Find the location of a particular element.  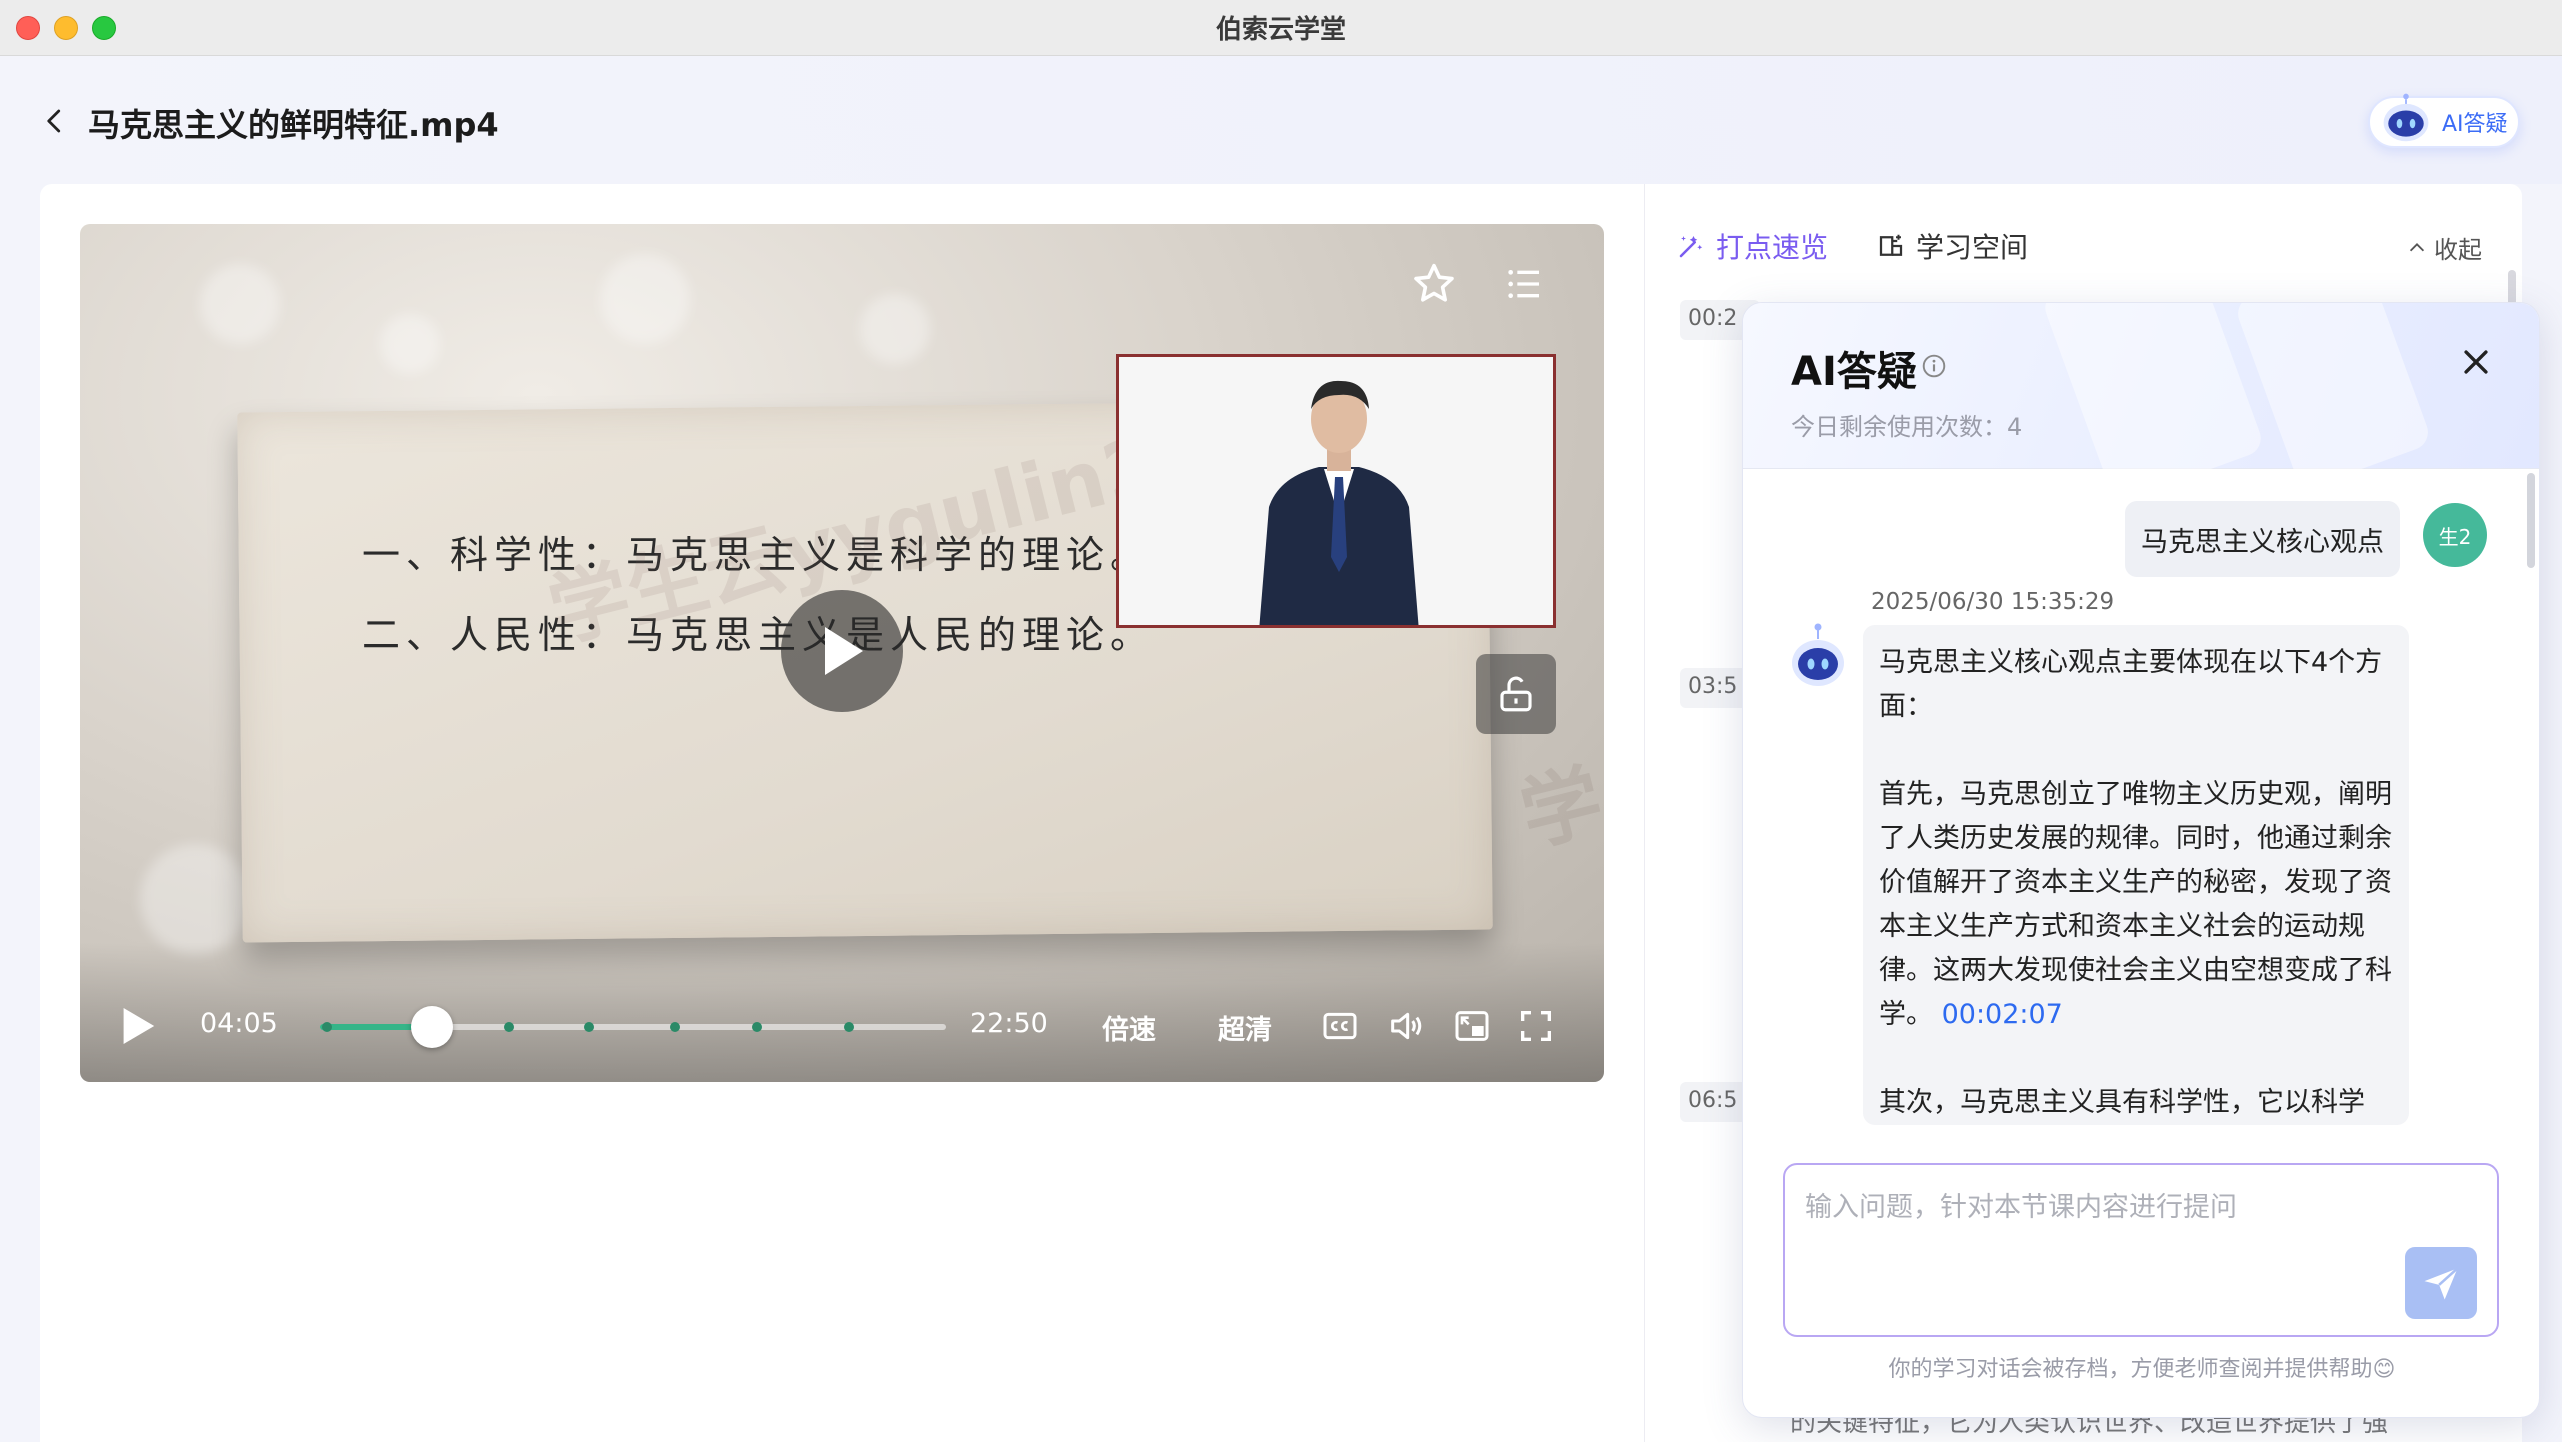

title-bar: 伯索云学堂 is located at coordinates (1281, 28).